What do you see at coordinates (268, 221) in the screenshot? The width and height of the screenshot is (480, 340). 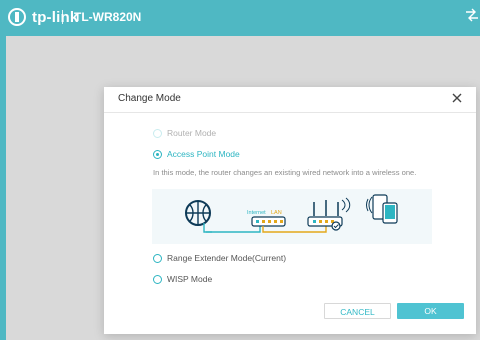 I see `modem-device-icon` at bounding box center [268, 221].